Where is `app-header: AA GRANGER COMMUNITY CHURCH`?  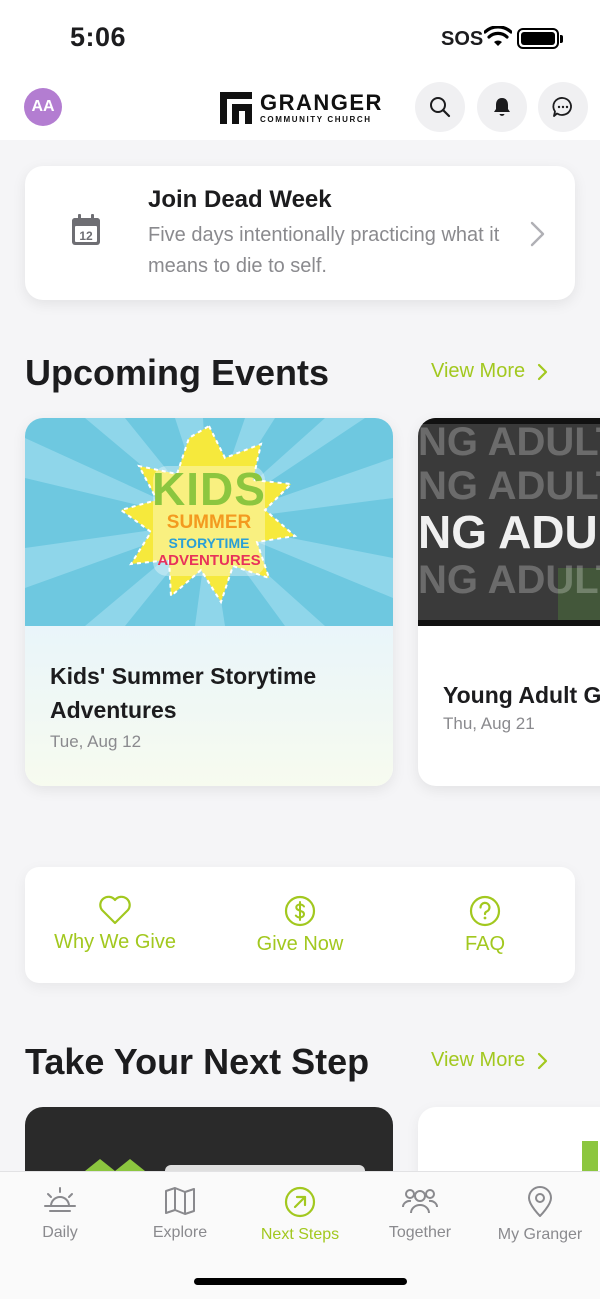
app-header: AA GRANGER COMMUNITY CHURCH is located at coordinates (300, 108).